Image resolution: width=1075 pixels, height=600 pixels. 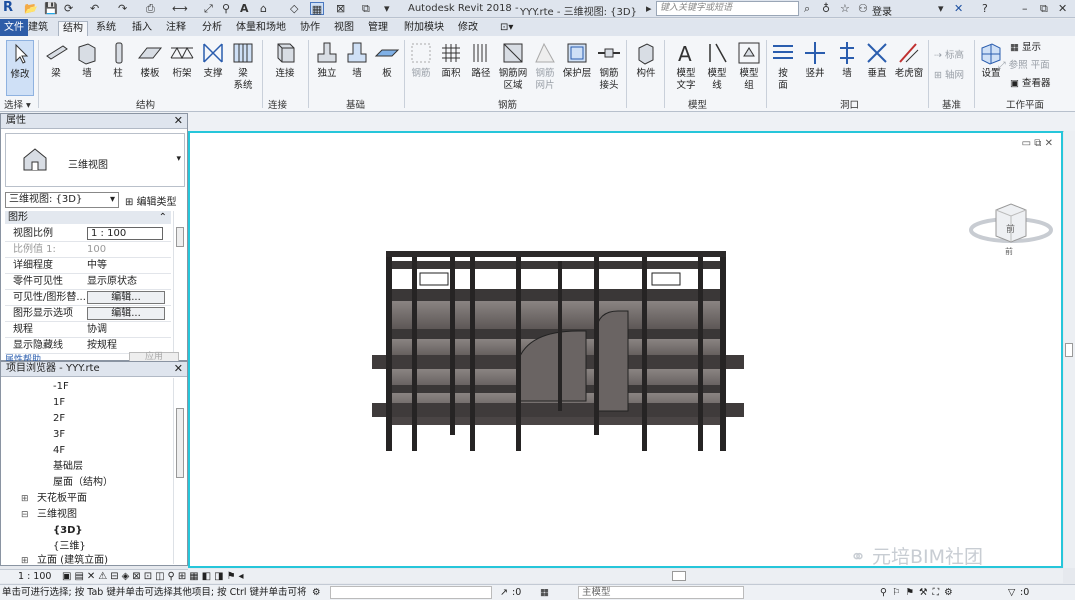 What do you see at coordinates (577, 60) in the screenshot?
I see `cover-button: 保护层` at bounding box center [577, 60].